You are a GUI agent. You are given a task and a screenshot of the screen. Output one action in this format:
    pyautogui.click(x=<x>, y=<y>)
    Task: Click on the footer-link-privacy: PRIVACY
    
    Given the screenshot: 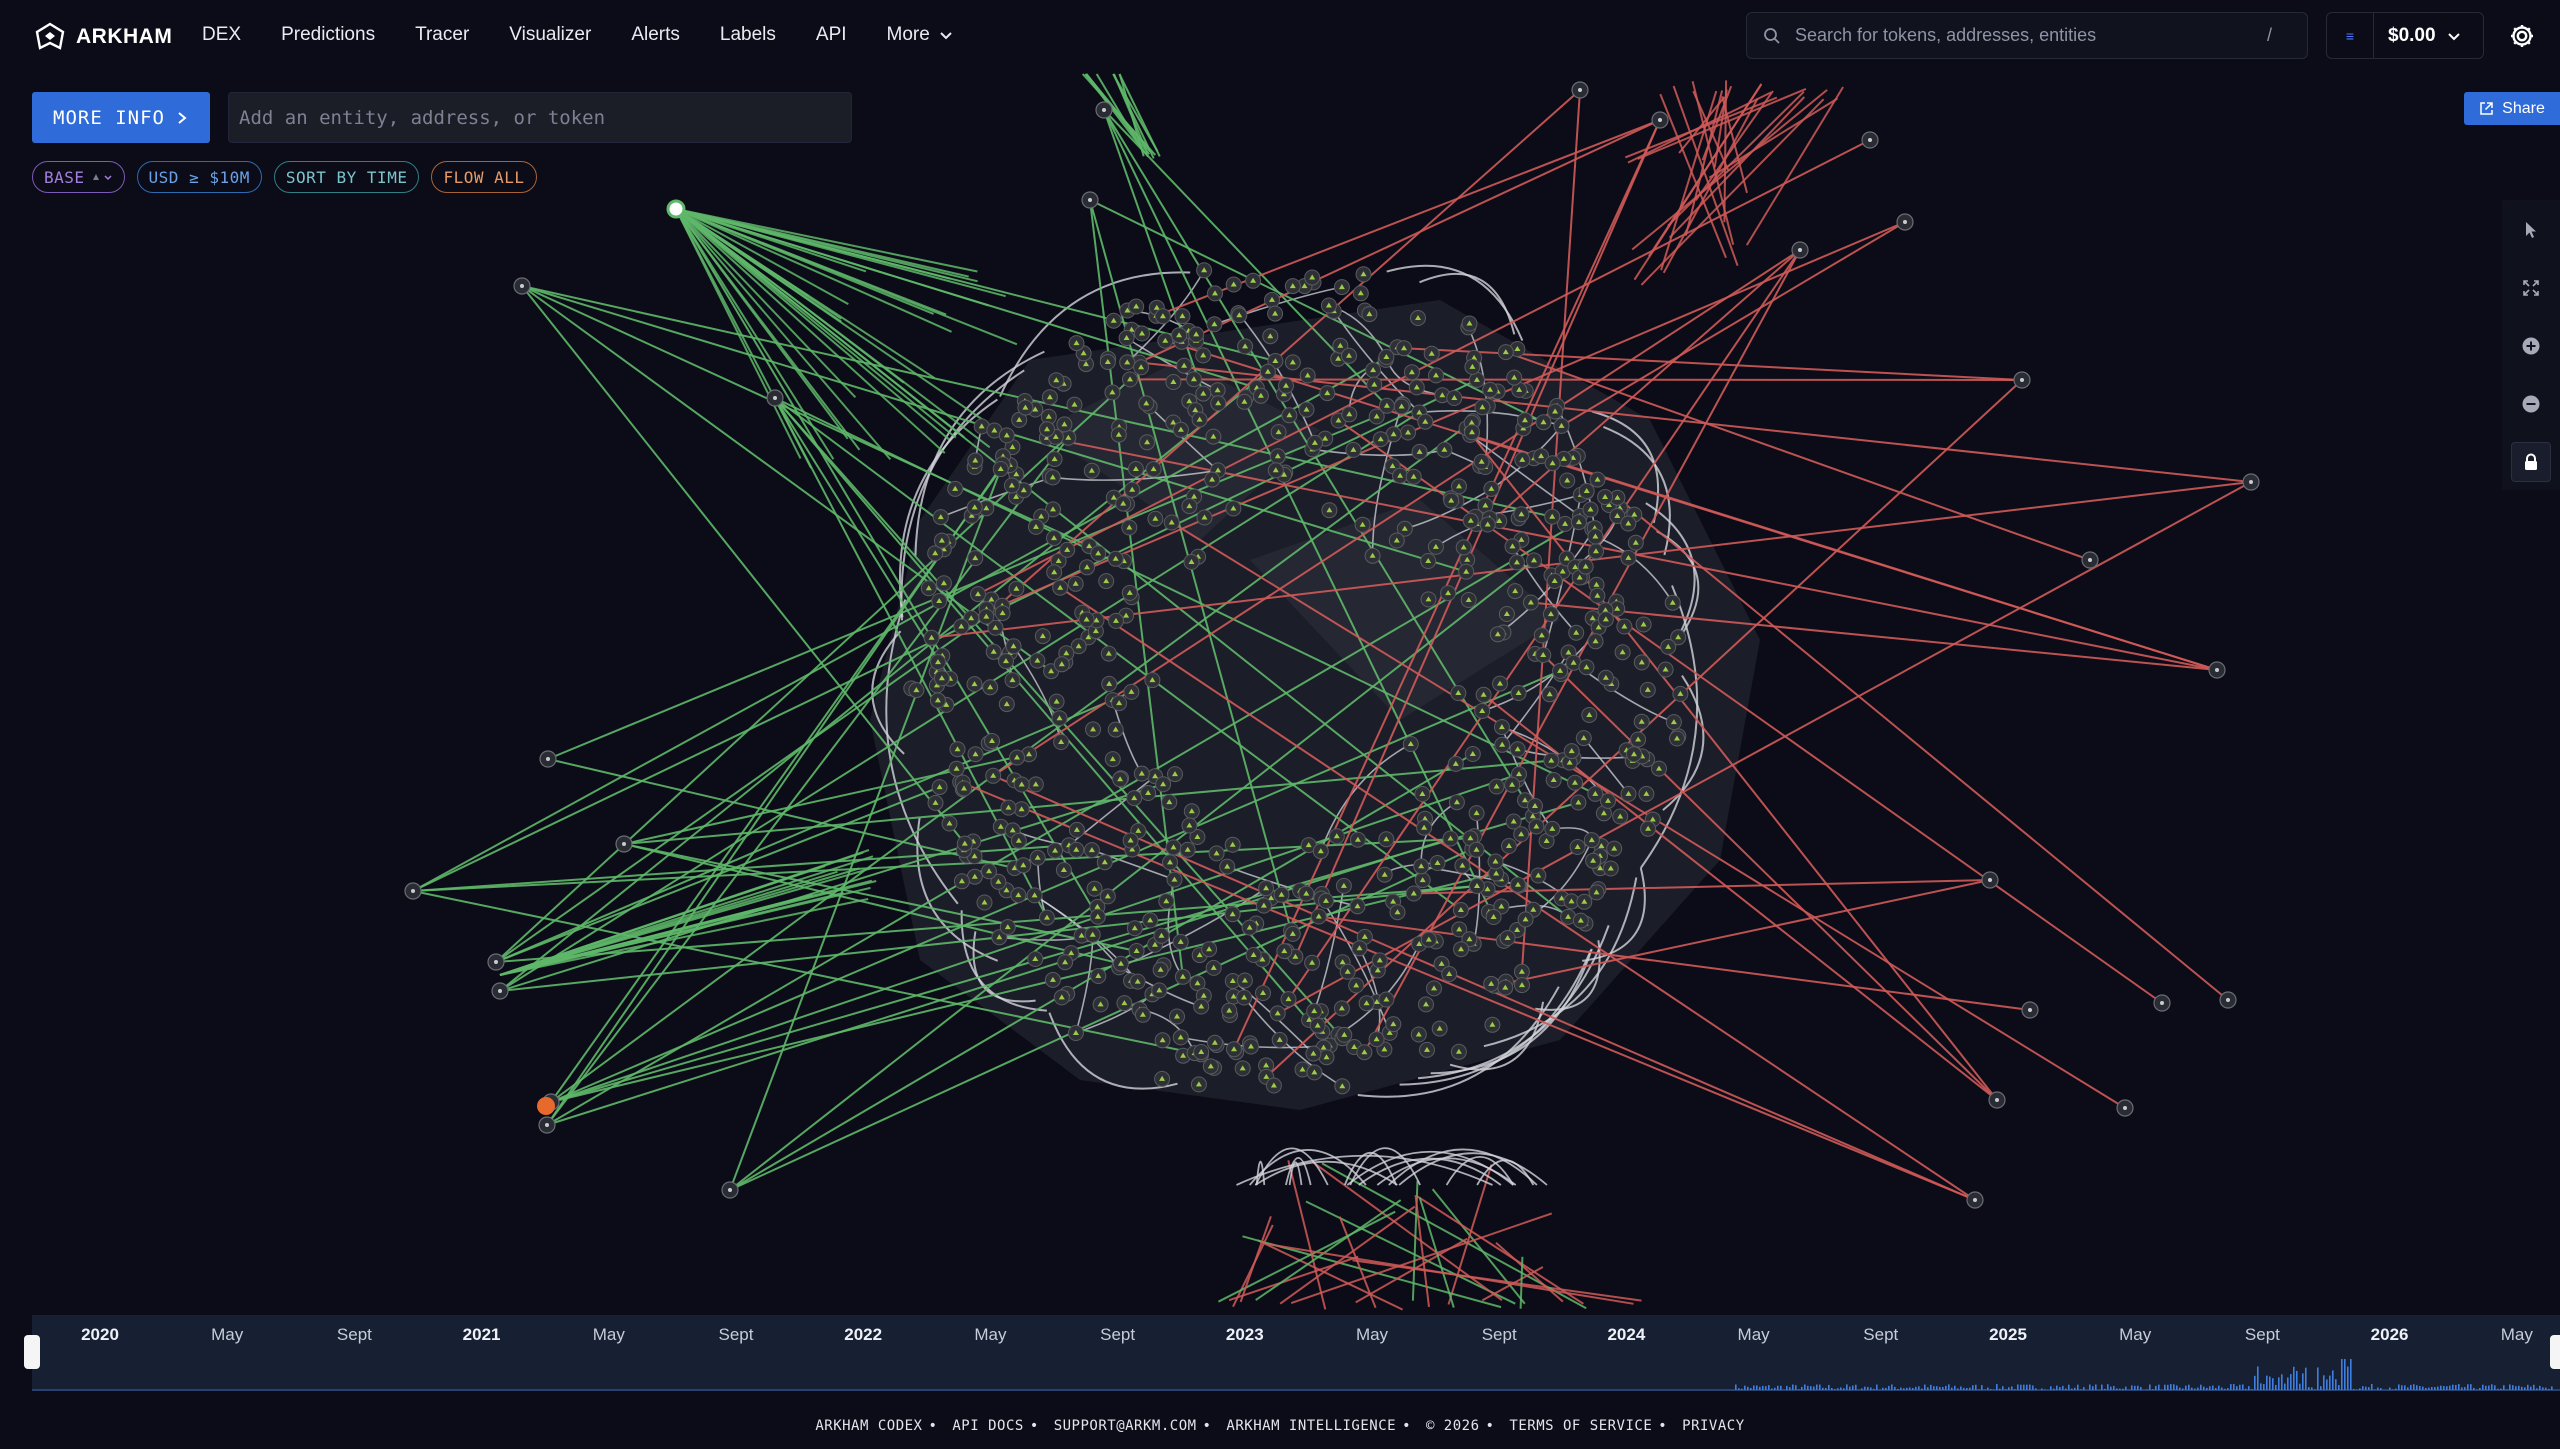 What is the action you would take?
    pyautogui.click(x=1713, y=1426)
    